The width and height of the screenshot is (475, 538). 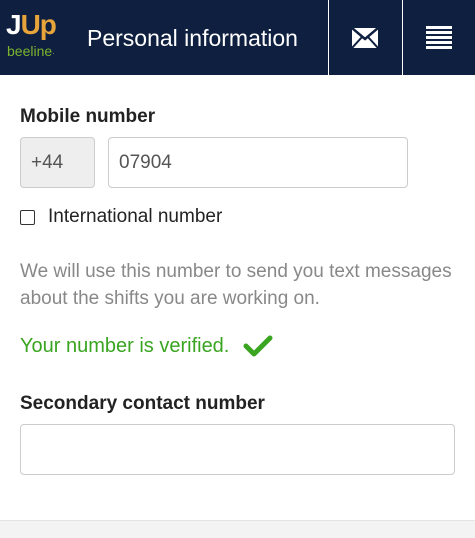 I want to click on logo-accent-text: Up, so click(x=38, y=24).